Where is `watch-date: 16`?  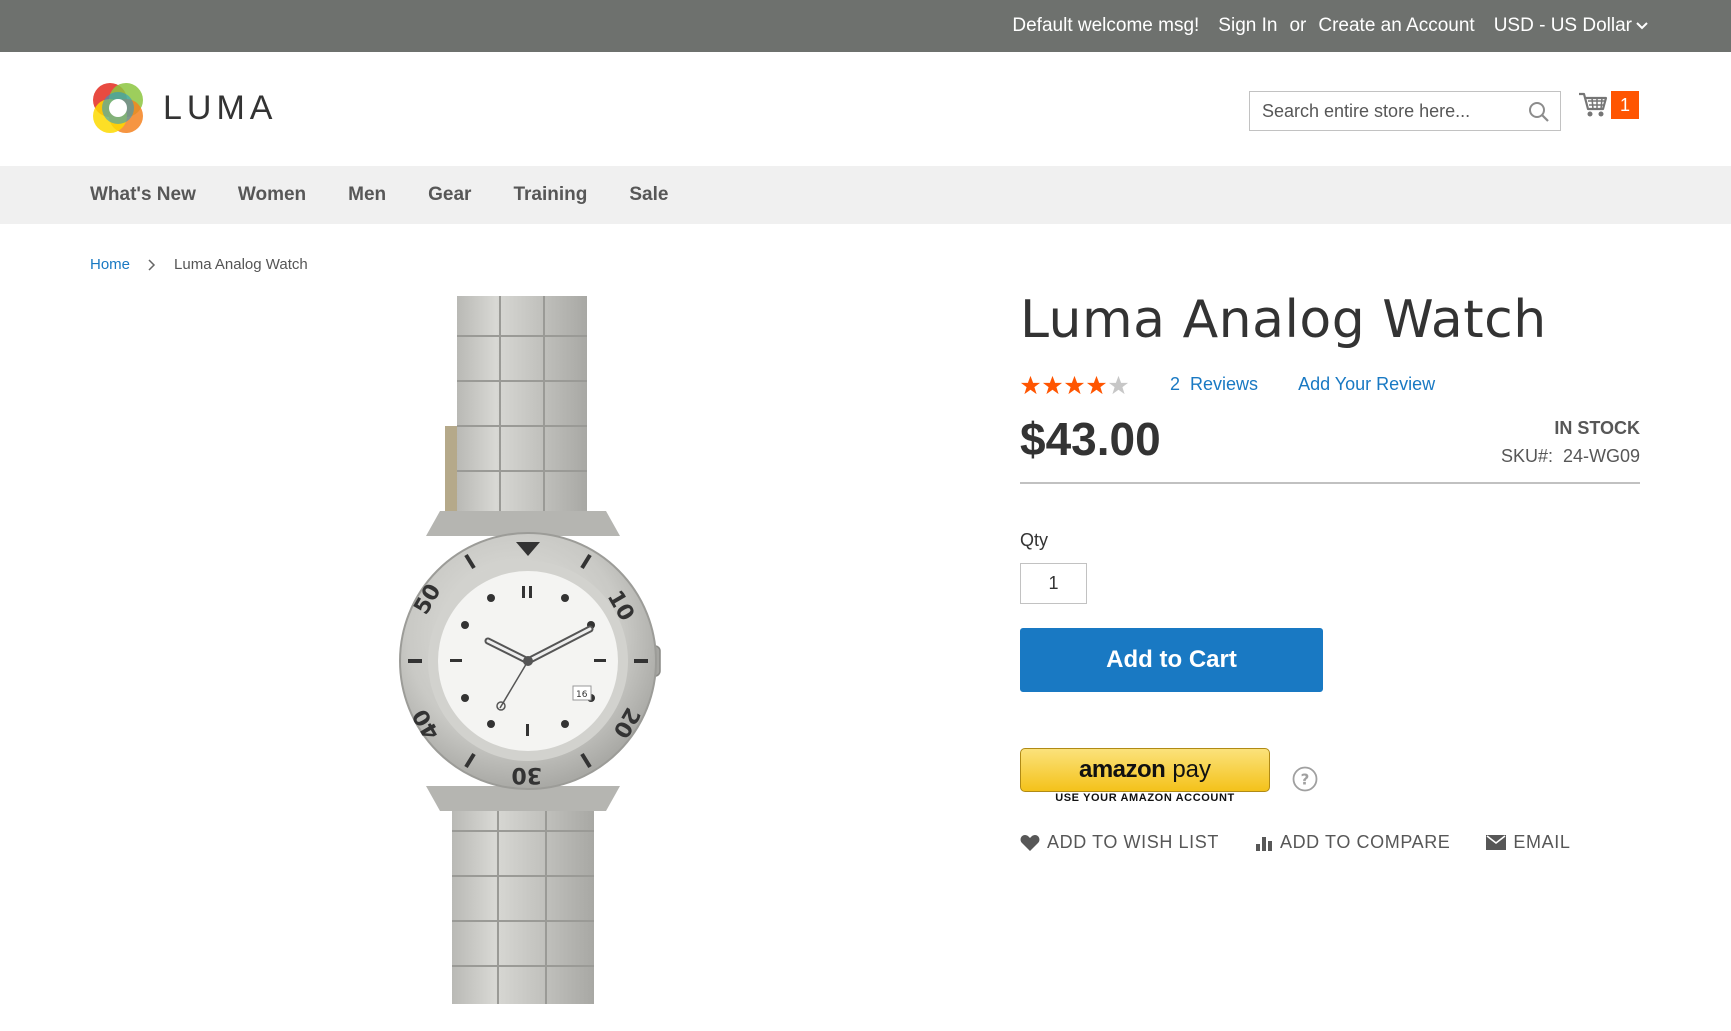 watch-date: 16 is located at coordinates (582, 695).